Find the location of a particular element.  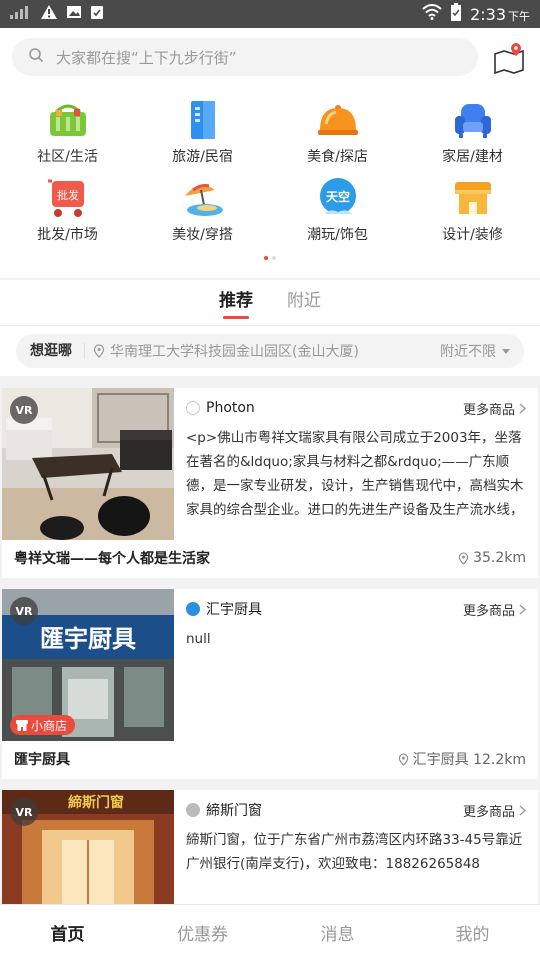

caret-down-icon is located at coordinates (506, 351).